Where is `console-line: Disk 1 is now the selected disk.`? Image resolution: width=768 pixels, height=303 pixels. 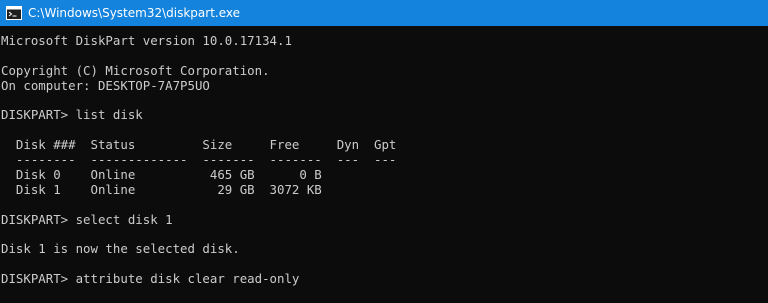
console-line: Disk 1 is now the selected disk. is located at coordinates (120, 249).